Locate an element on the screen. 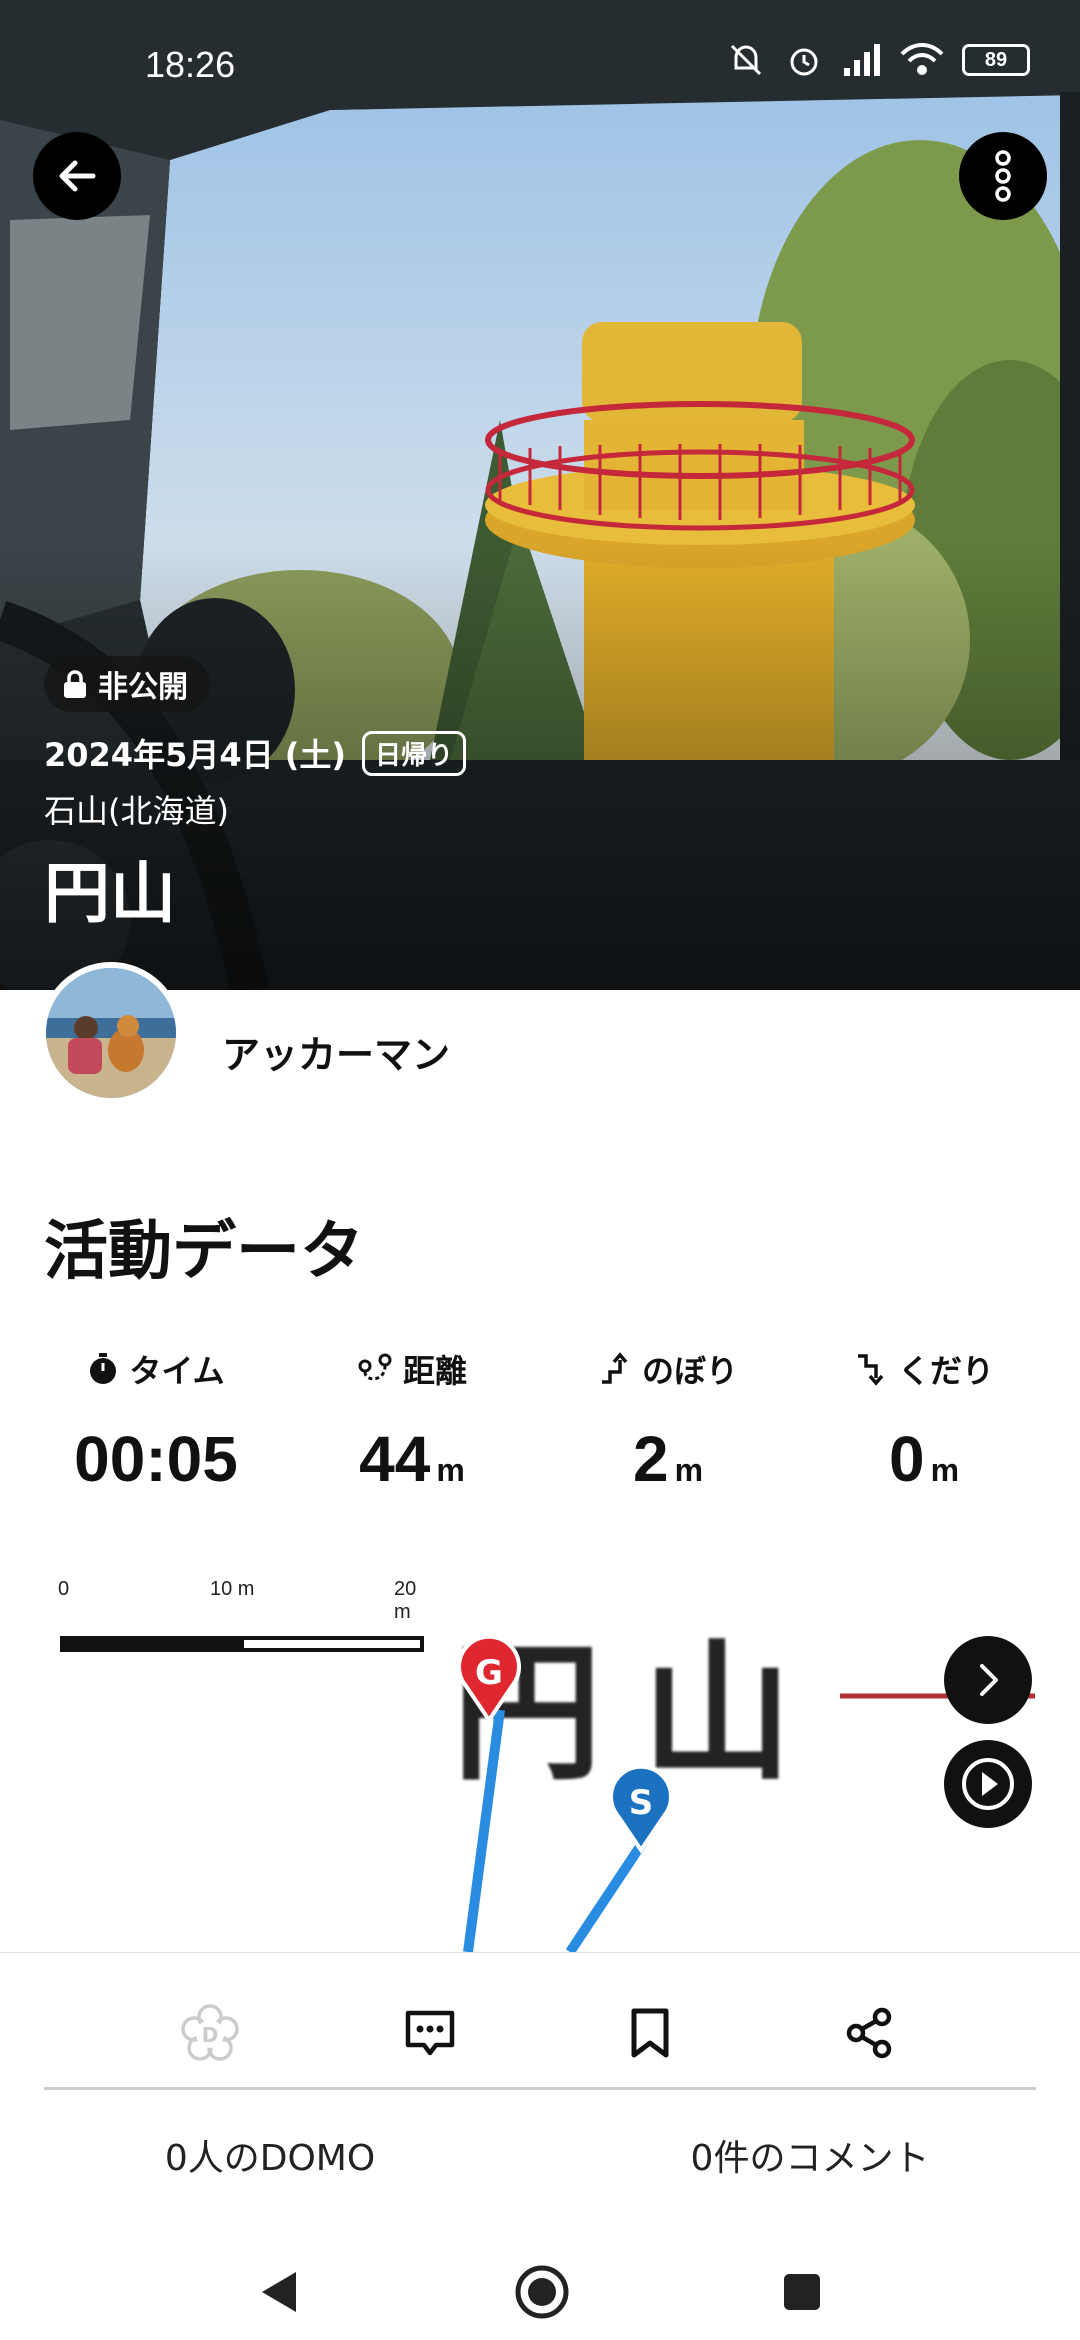 The width and height of the screenshot is (1080, 2340). wifi-icon is located at coordinates (922, 59).